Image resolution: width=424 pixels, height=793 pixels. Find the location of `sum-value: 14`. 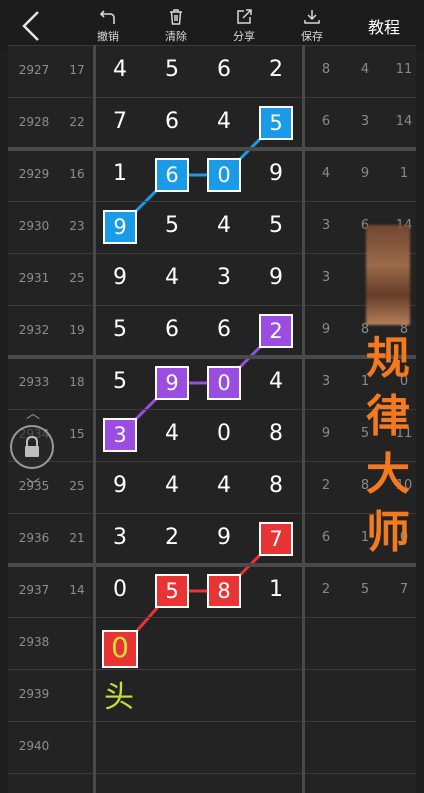

sum-value: 14 is located at coordinates (77, 590).